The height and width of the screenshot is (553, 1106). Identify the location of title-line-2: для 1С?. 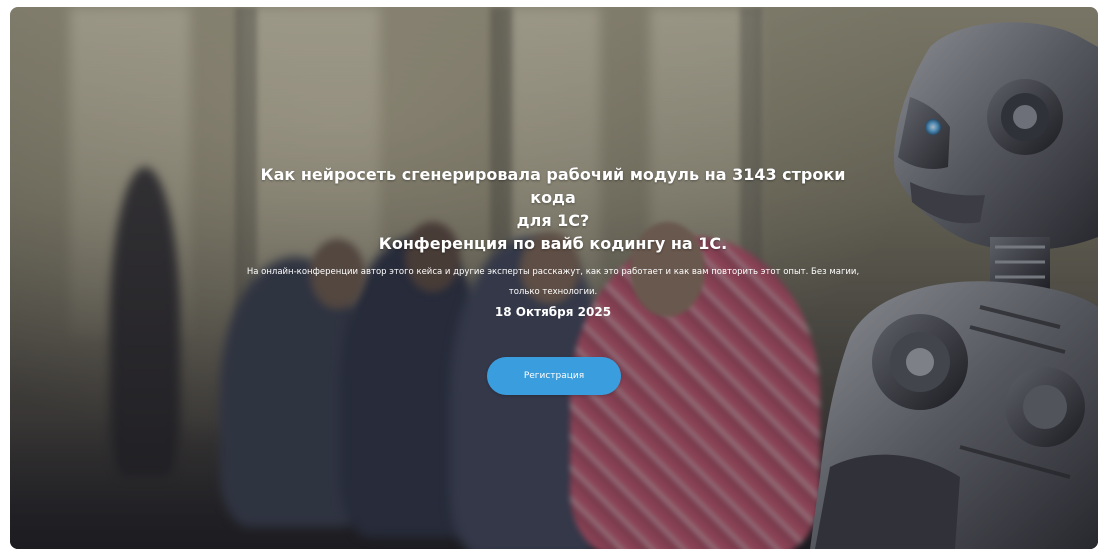
(553, 220).